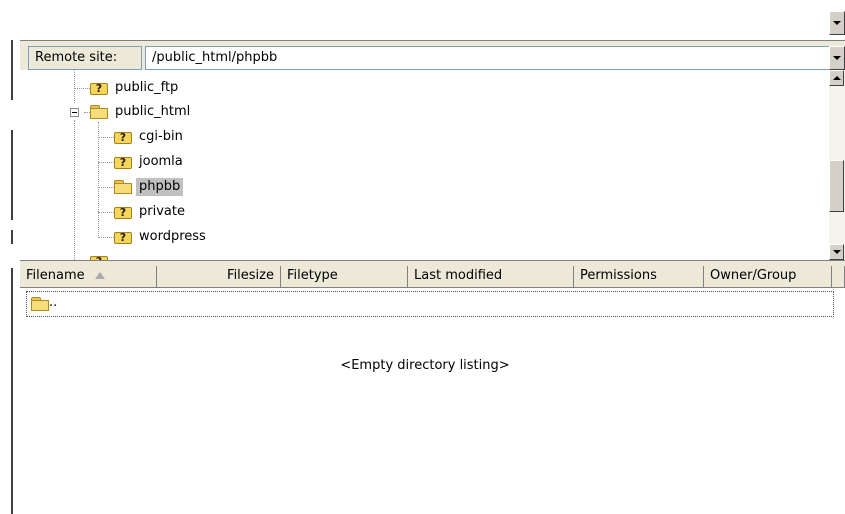 This screenshot has height=514, width=845. I want to click on tree-item-private: ? private, so click(151, 212).